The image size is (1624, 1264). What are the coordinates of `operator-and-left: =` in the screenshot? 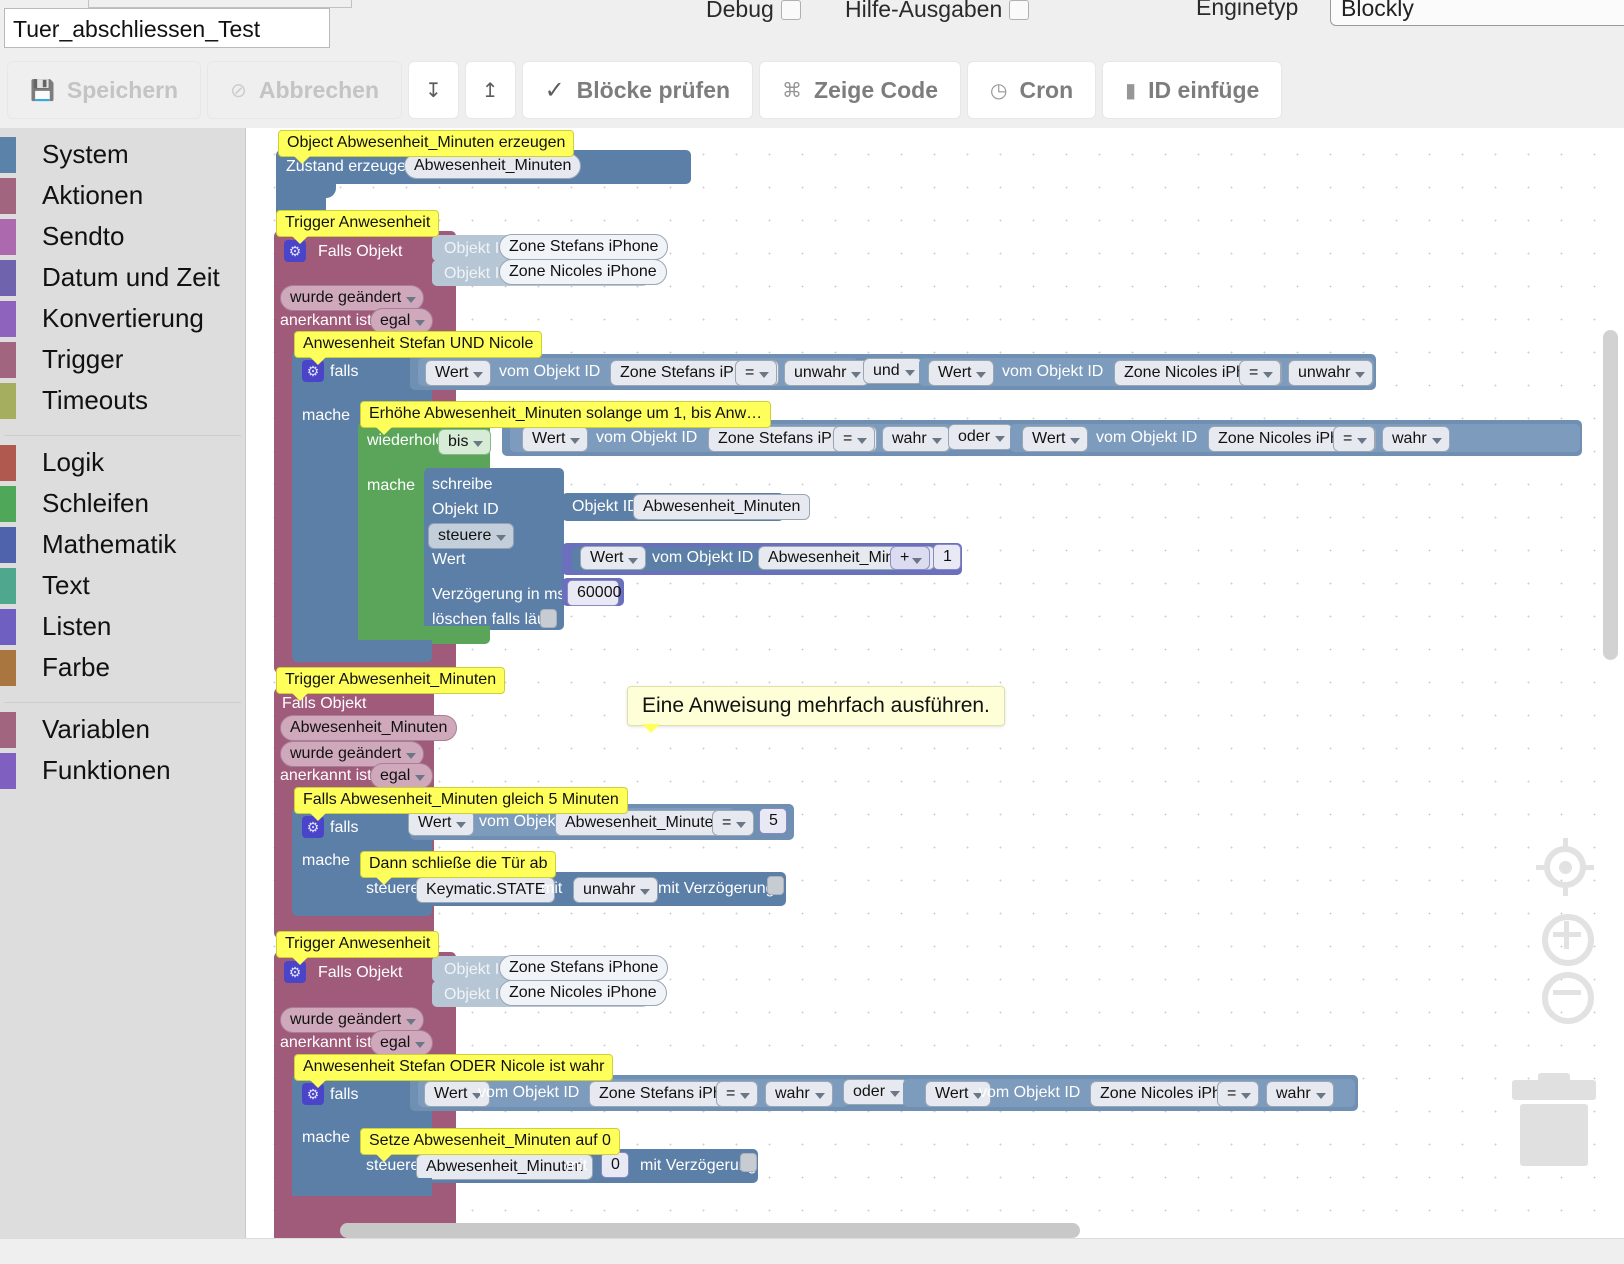 It's located at (756, 373).